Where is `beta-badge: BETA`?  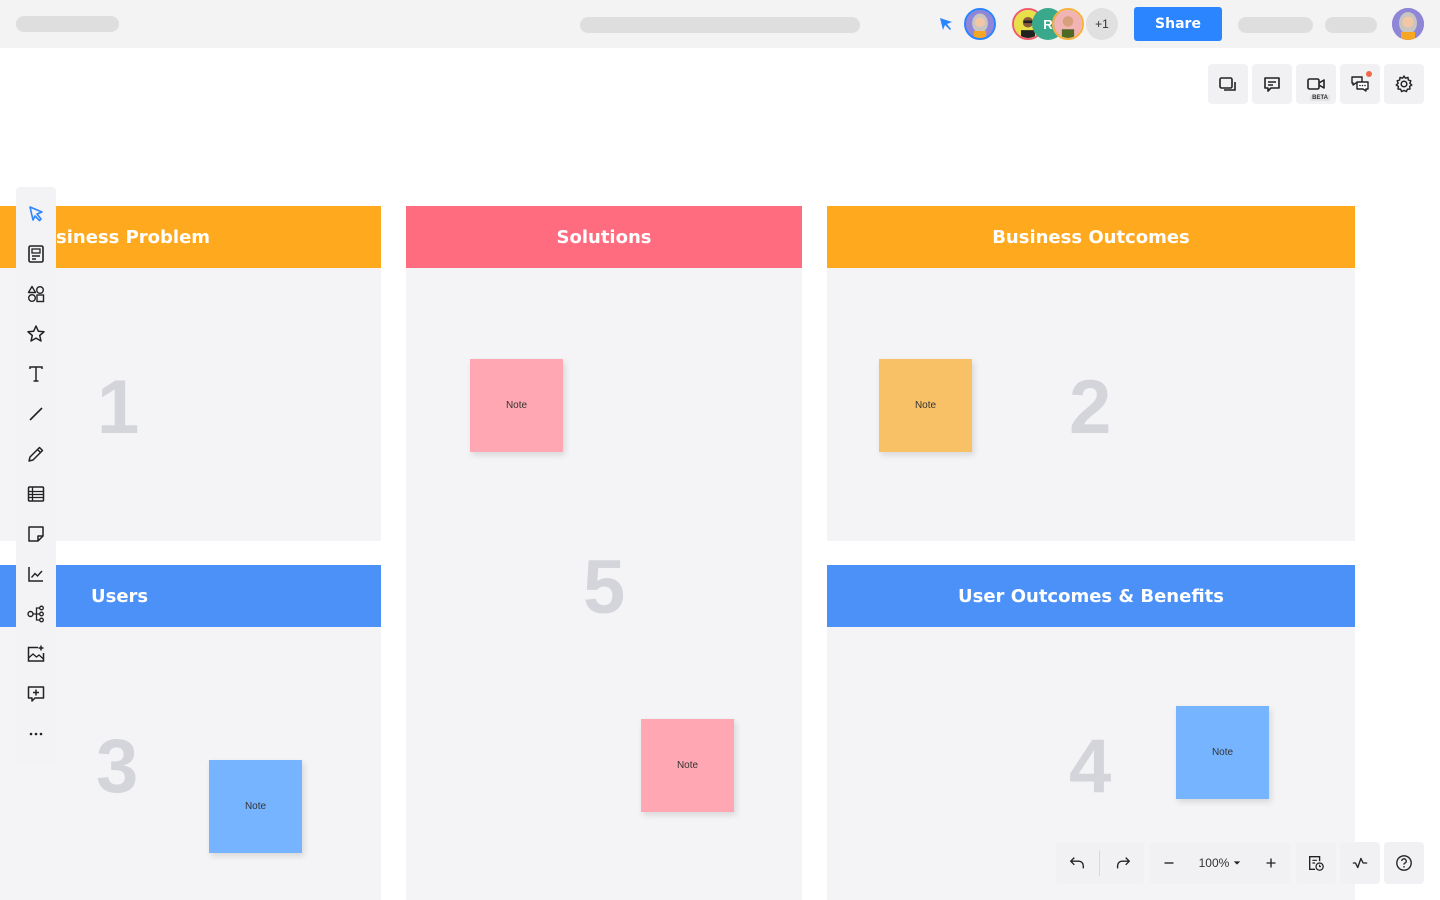 beta-badge: BETA is located at coordinates (1320, 98).